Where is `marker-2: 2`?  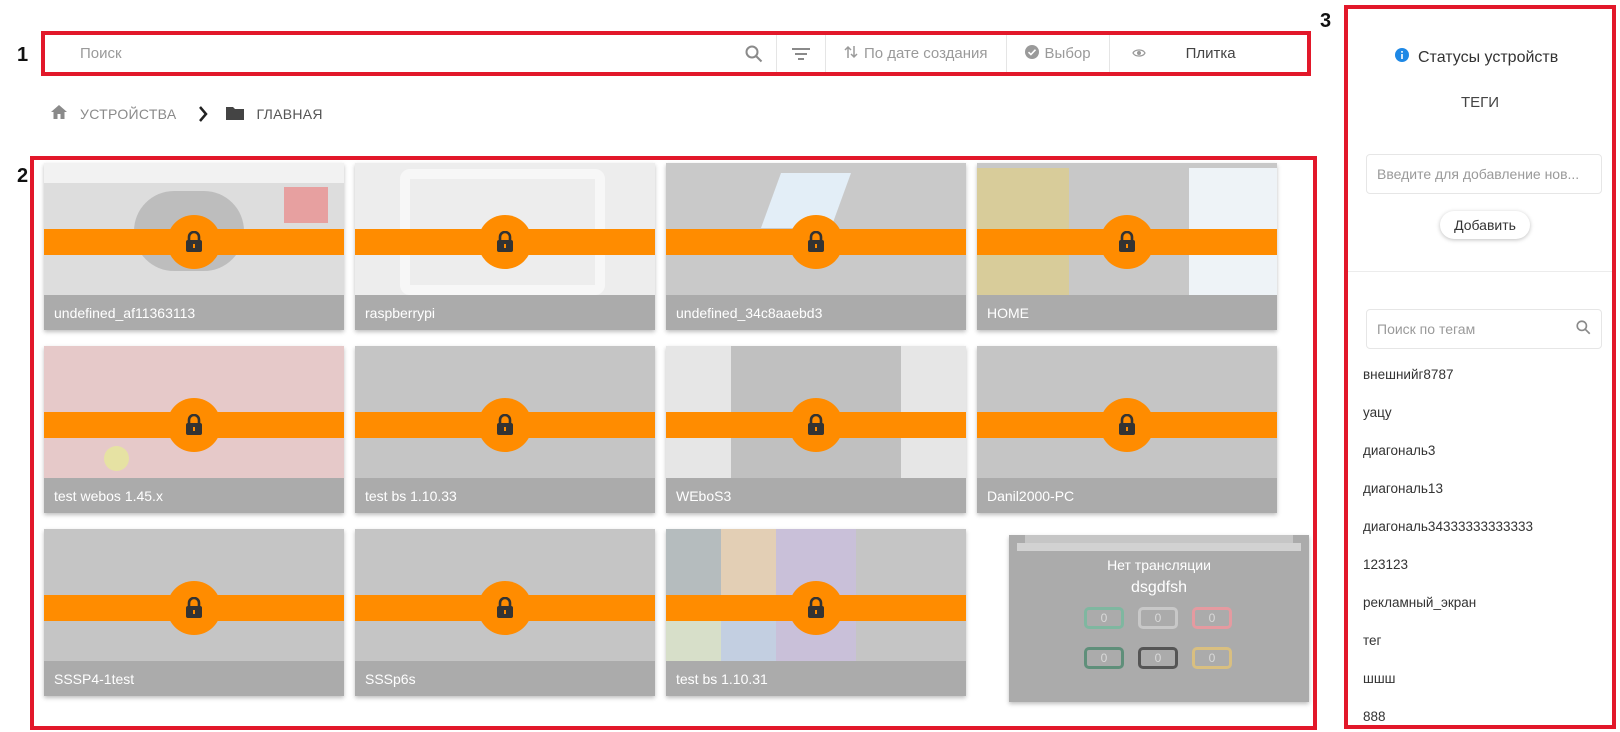
marker-2: 2 is located at coordinates (23, 176).